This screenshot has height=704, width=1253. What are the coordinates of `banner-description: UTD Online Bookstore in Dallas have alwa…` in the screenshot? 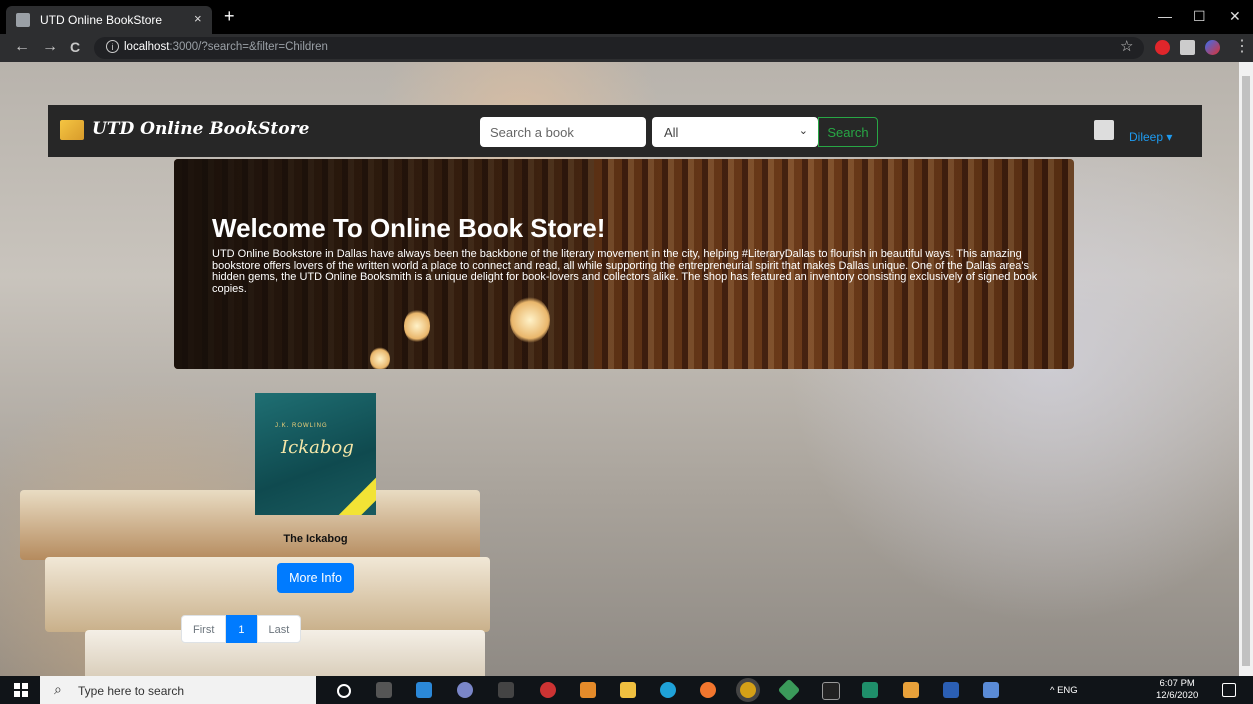 It's located at (625, 271).